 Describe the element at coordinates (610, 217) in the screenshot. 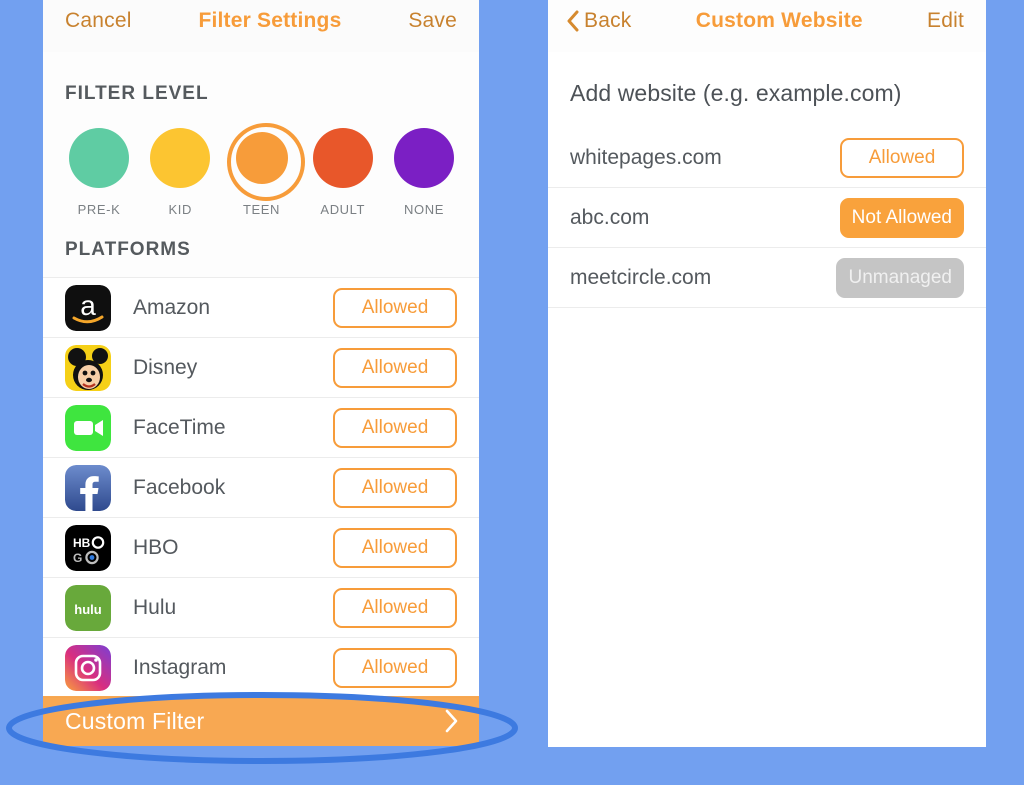

I see `website-name: abc.com` at that location.